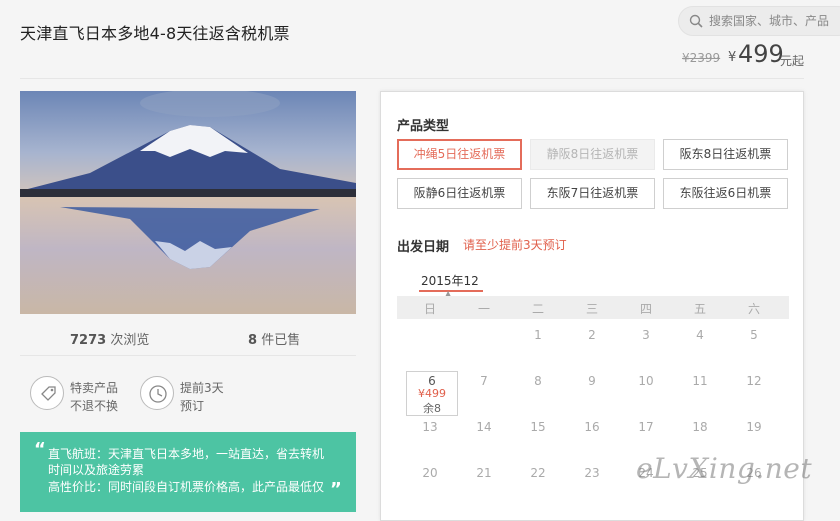  I want to click on product-type-label: 产品类型, so click(423, 126).